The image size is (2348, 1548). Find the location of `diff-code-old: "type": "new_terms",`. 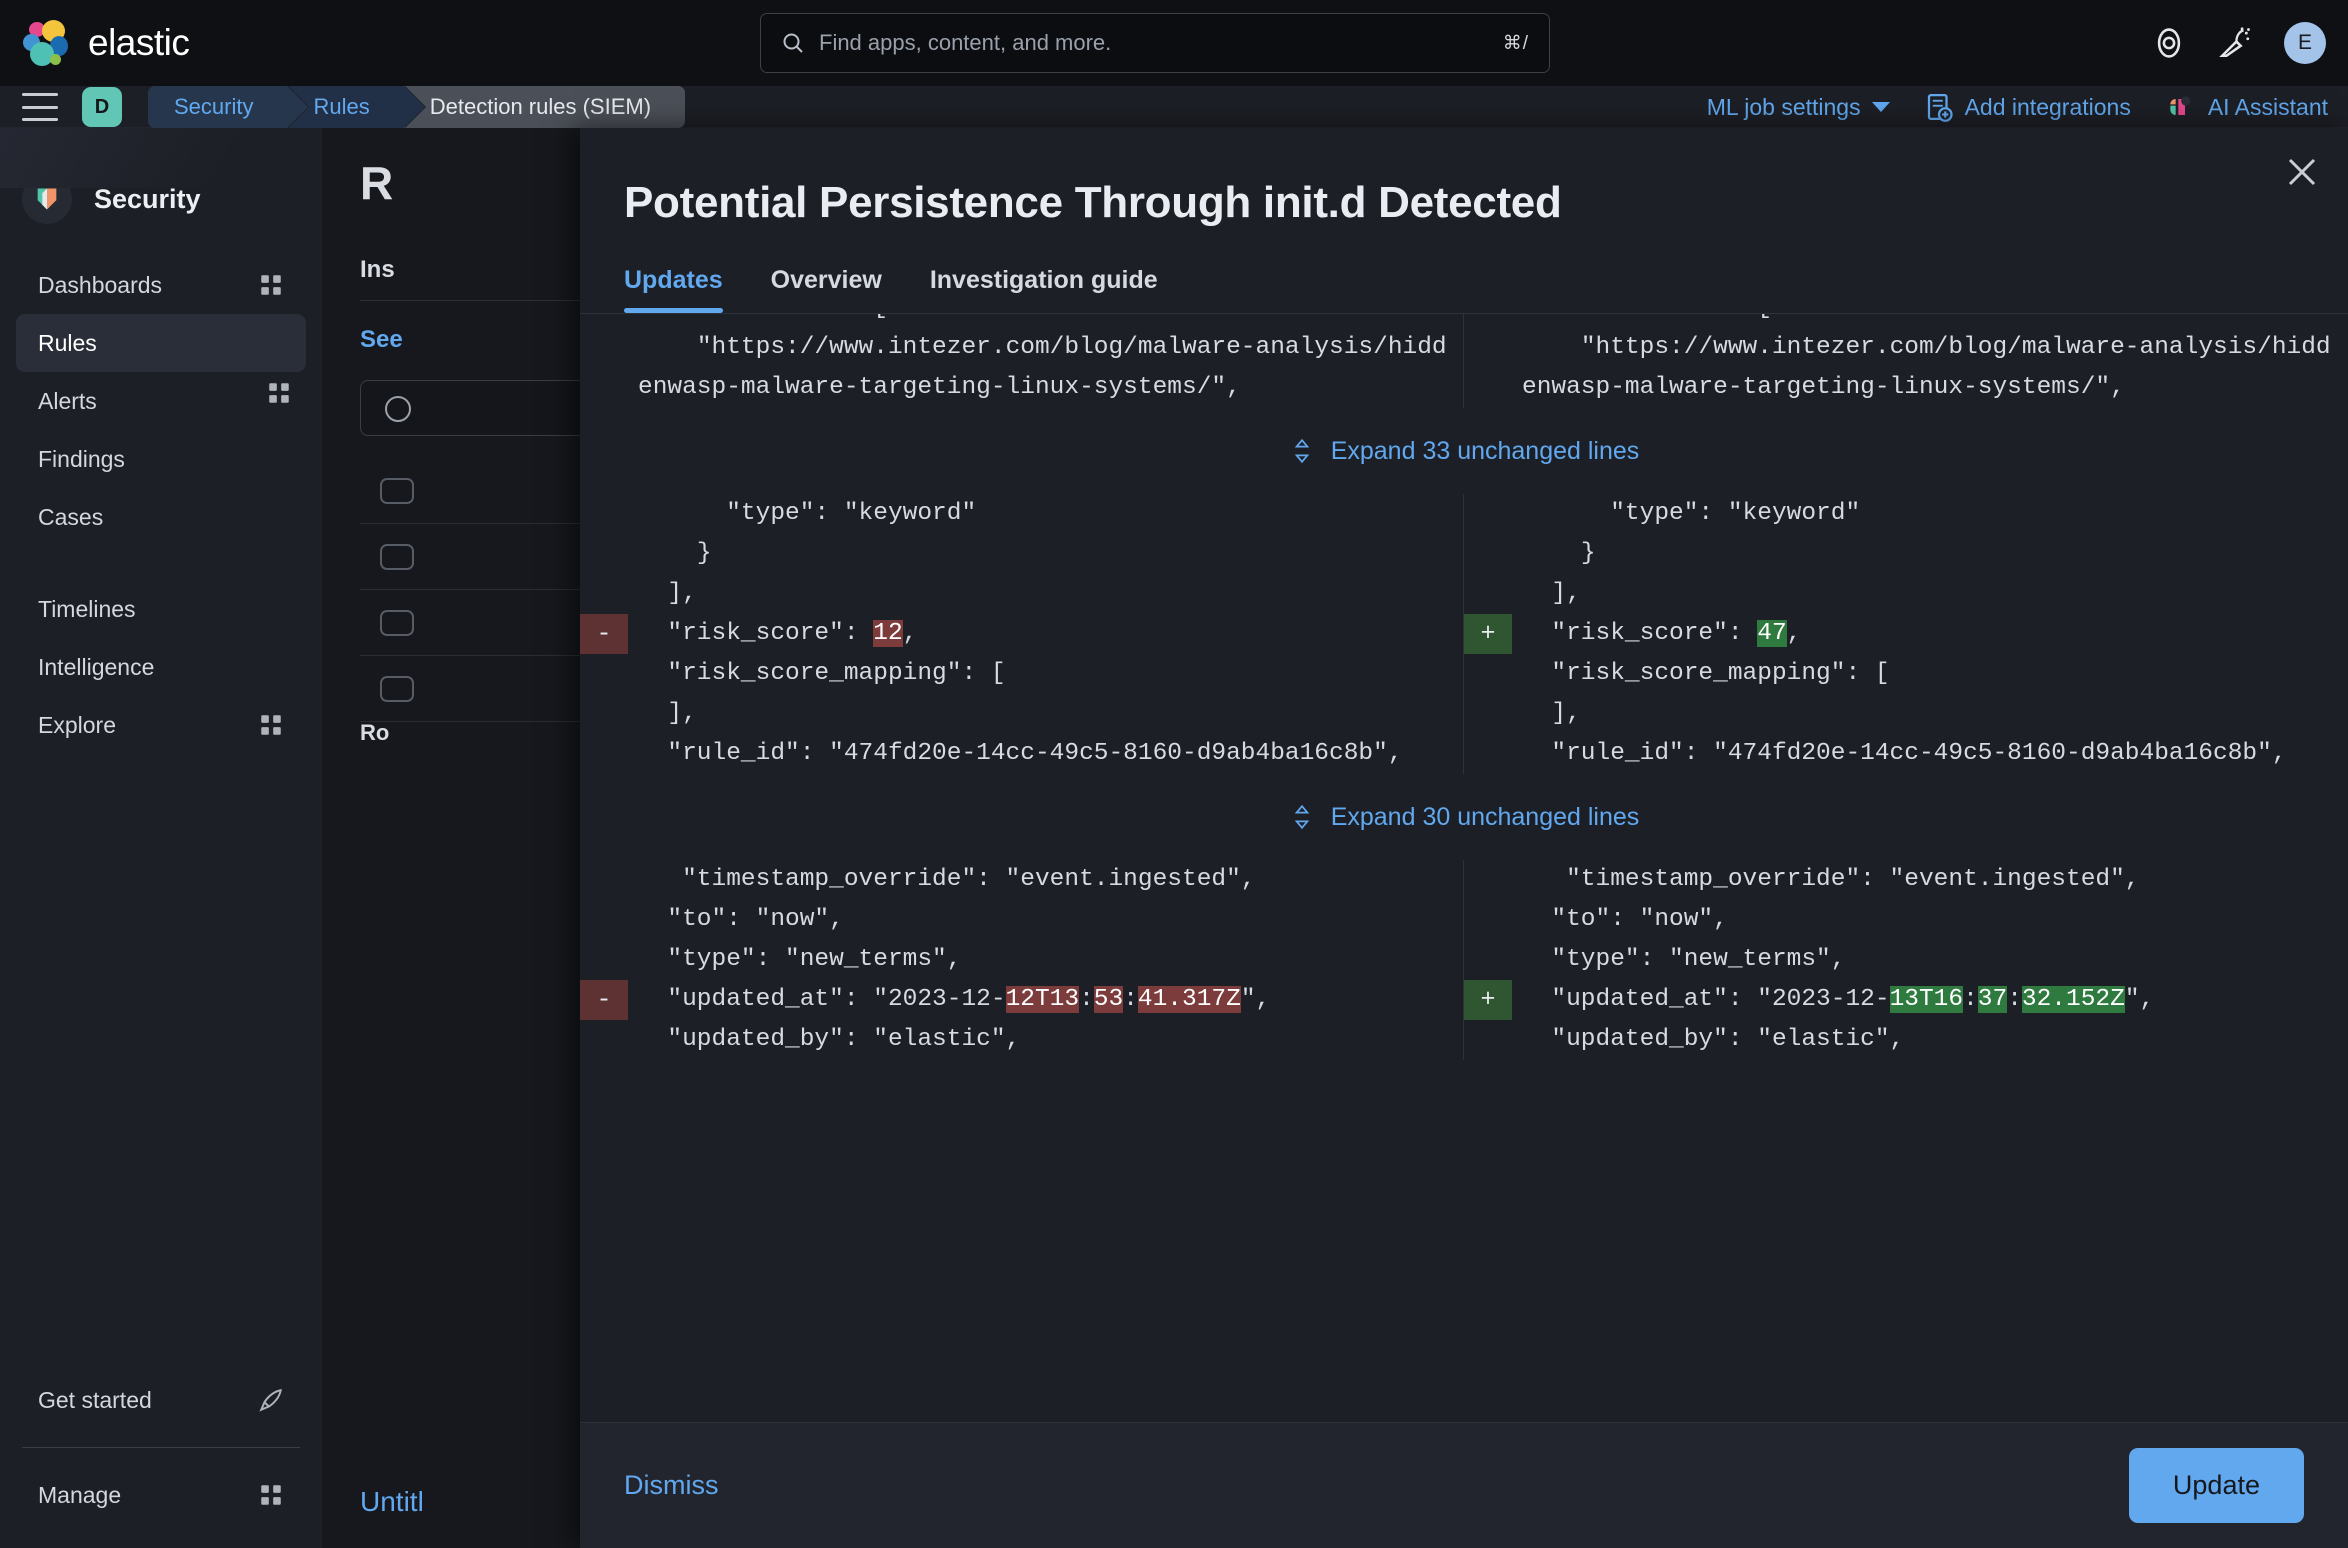

diff-code-old: "type": "new_terms", is located at coordinates (1045, 960).